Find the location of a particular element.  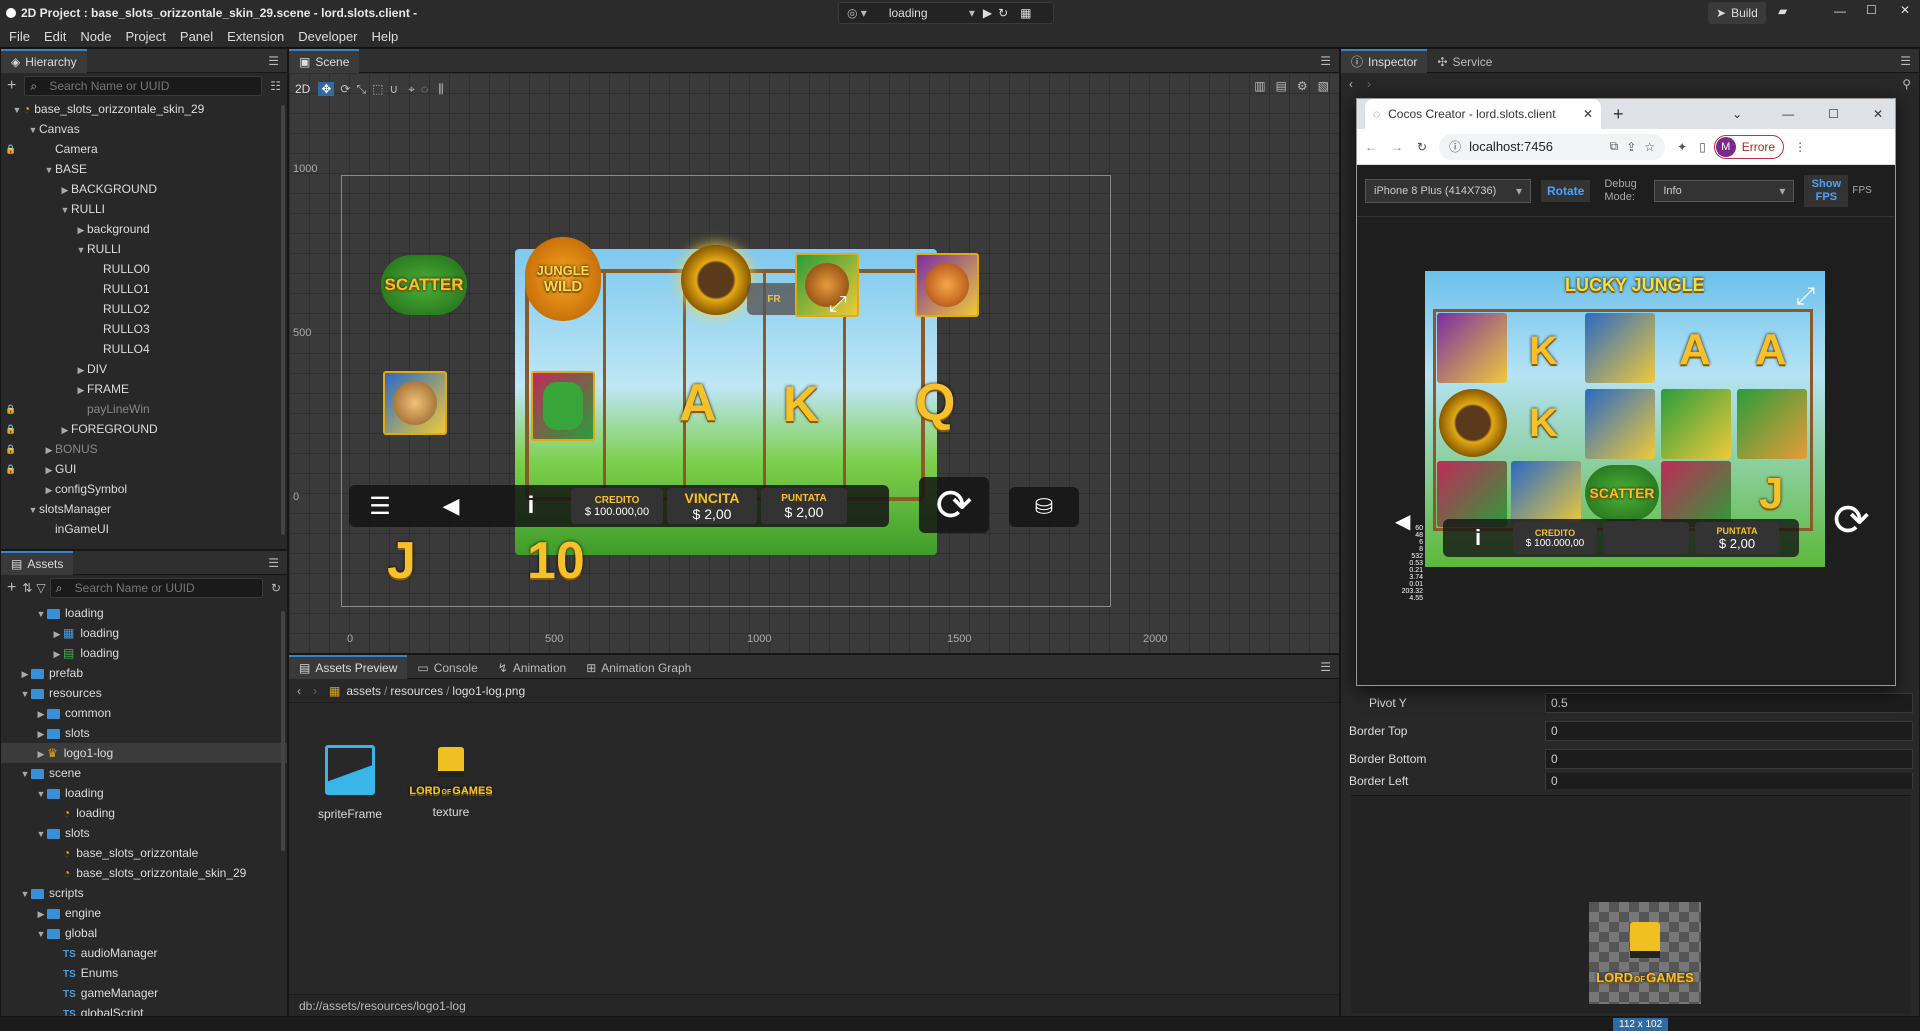

filter-icon: ▽ is located at coordinates (40, 588).